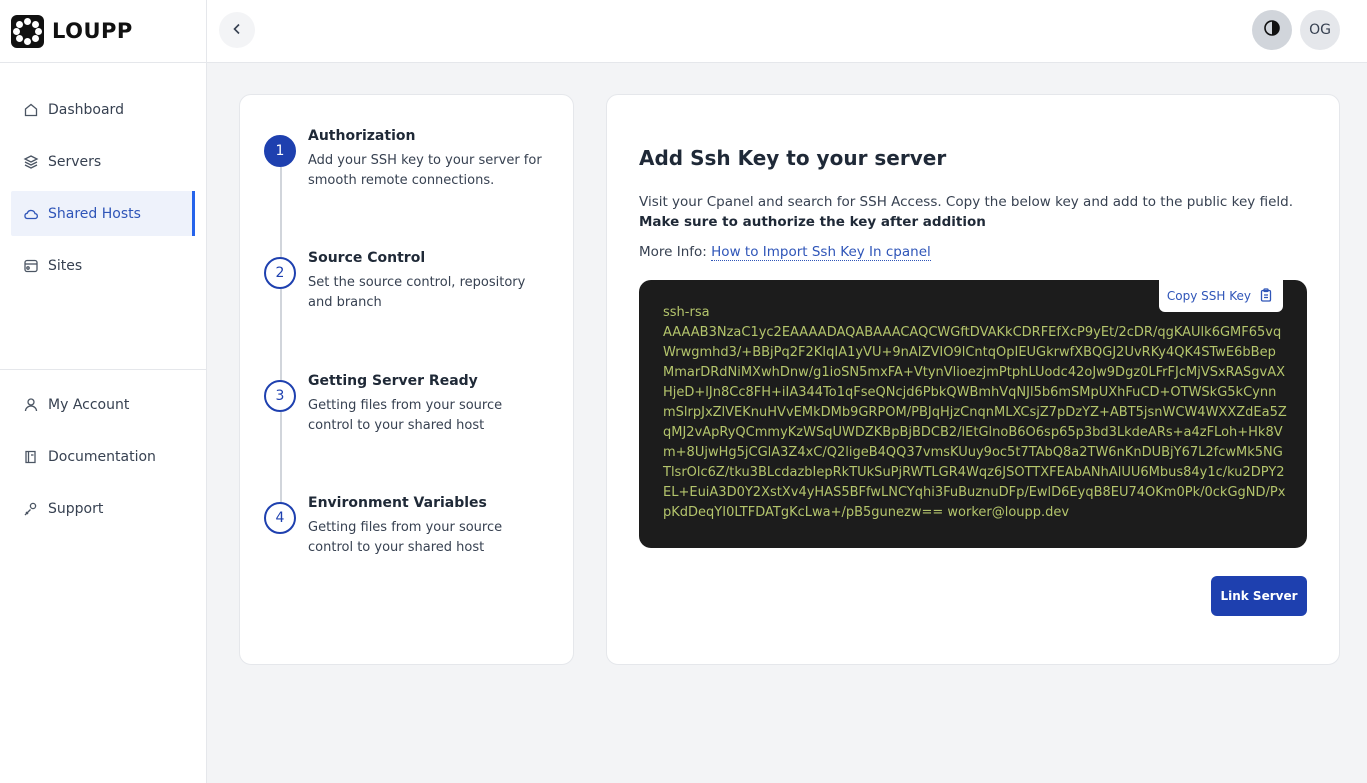 Image resolution: width=1367 pixels, height=783 pixels. Describe the element at coordinates (686, 312) in the screenshot. I see `ssh-key-type: ssh-rsa` at that location.